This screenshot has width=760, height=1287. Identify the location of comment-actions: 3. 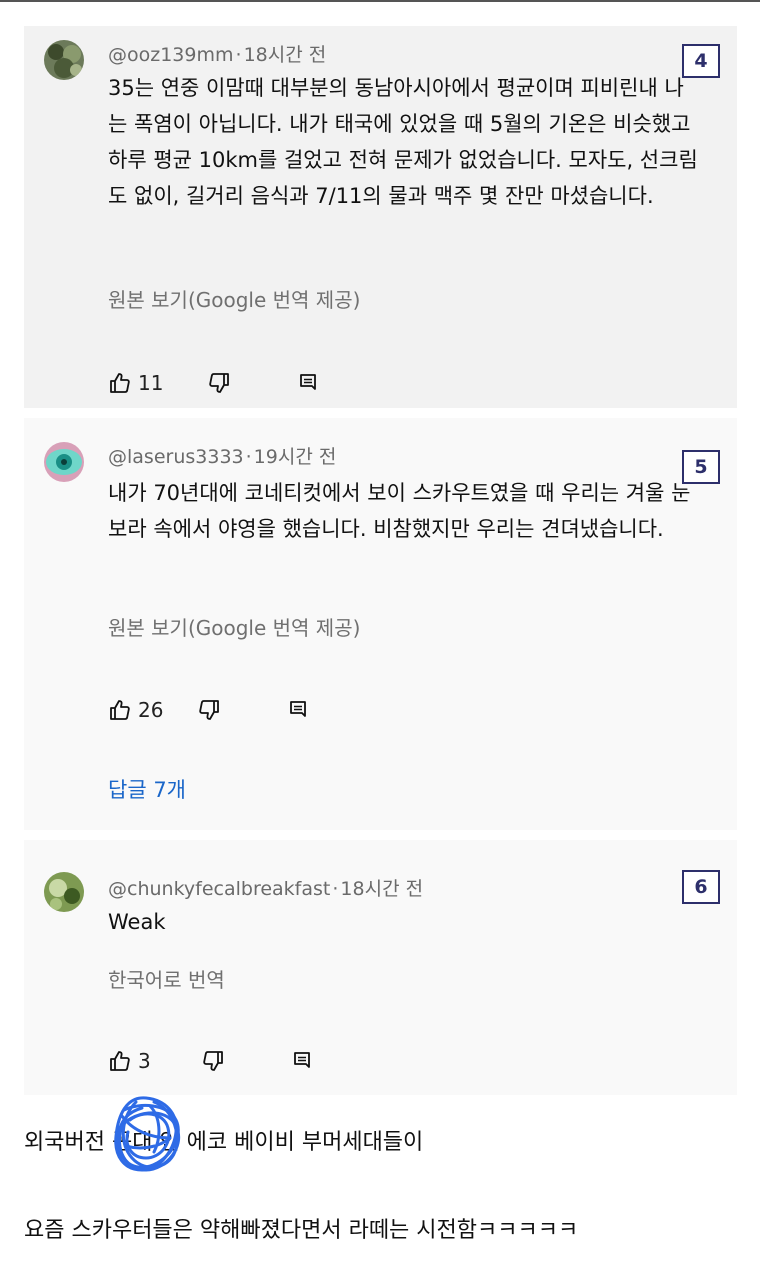
(210, 1061).